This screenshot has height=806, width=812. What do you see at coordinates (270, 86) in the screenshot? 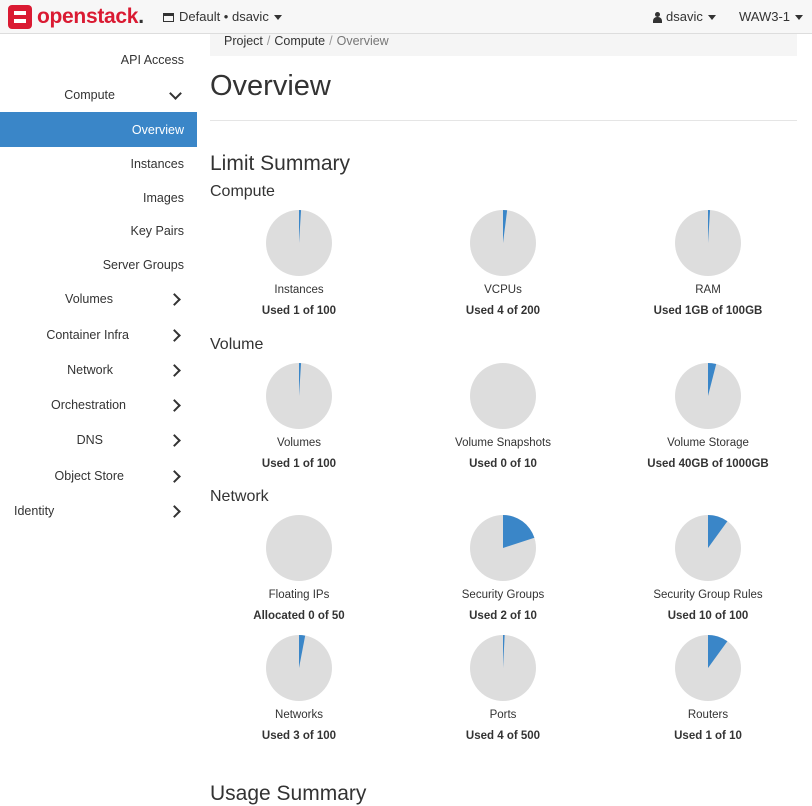
I see `page-title: Overview` at bounding box center [270, 86].